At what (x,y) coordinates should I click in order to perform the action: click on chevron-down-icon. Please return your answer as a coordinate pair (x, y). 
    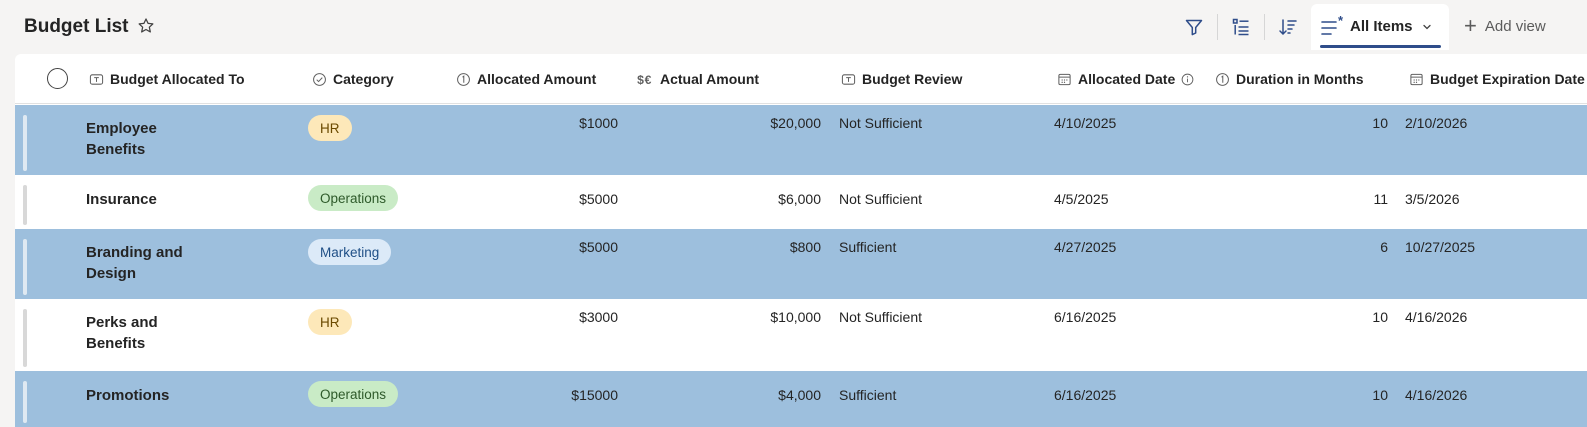
    Looking at the image, I should click on (1427, 29).